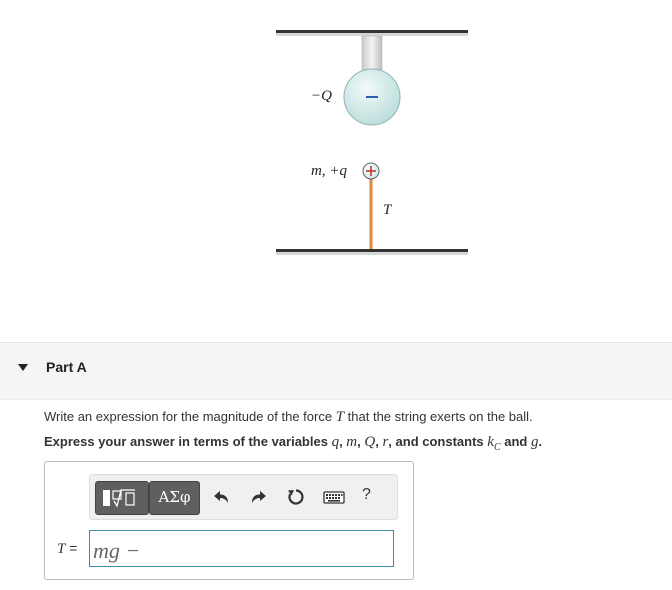  What do you see at coordinates (23, 367) in the screenshot?
I see `caret-down-icon` at bounding box center [23, 367].